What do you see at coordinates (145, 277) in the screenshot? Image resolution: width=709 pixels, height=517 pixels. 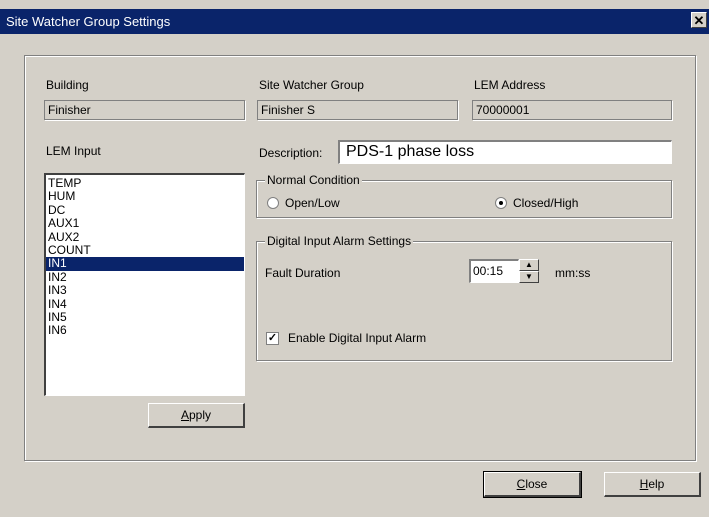 I see `list-item: IN2` at bounding box center [145, 277].